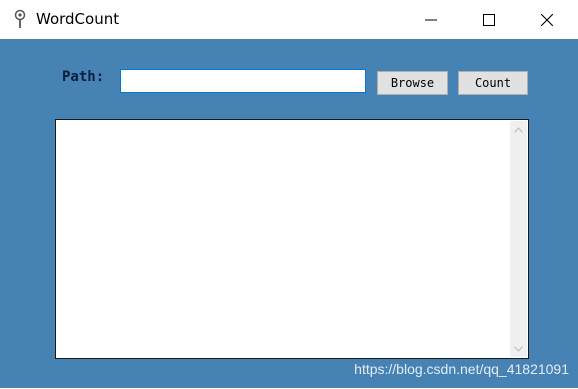 The height and width of the screenshot is (389, 578). Describe the element at coordinates (78, 19) in the screenshot. I see `window-title: WordCount` at that location.